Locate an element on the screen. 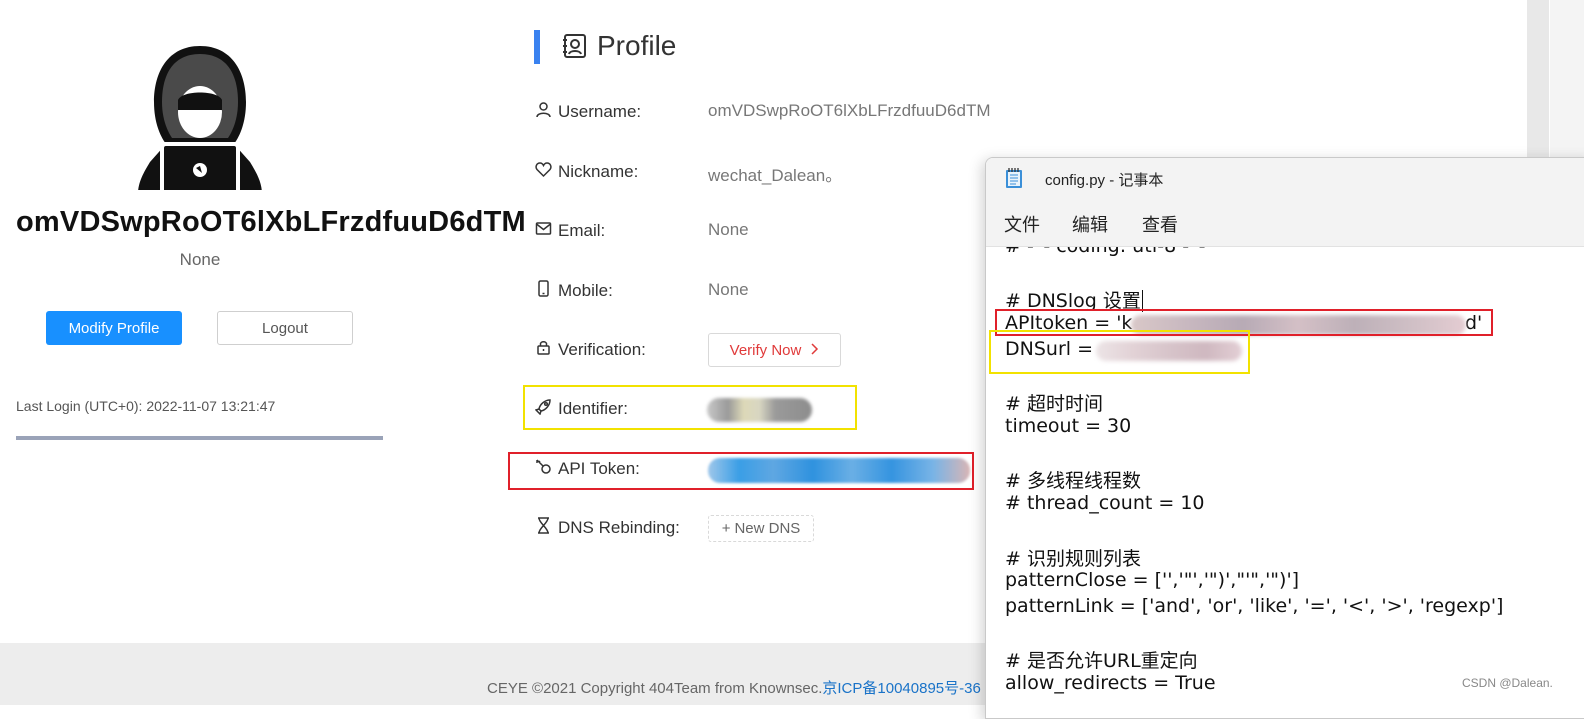 Image resolution: width=1584 pixels, height=719 pixels. identifier-highlight-box is located at coordinates (690, 407).